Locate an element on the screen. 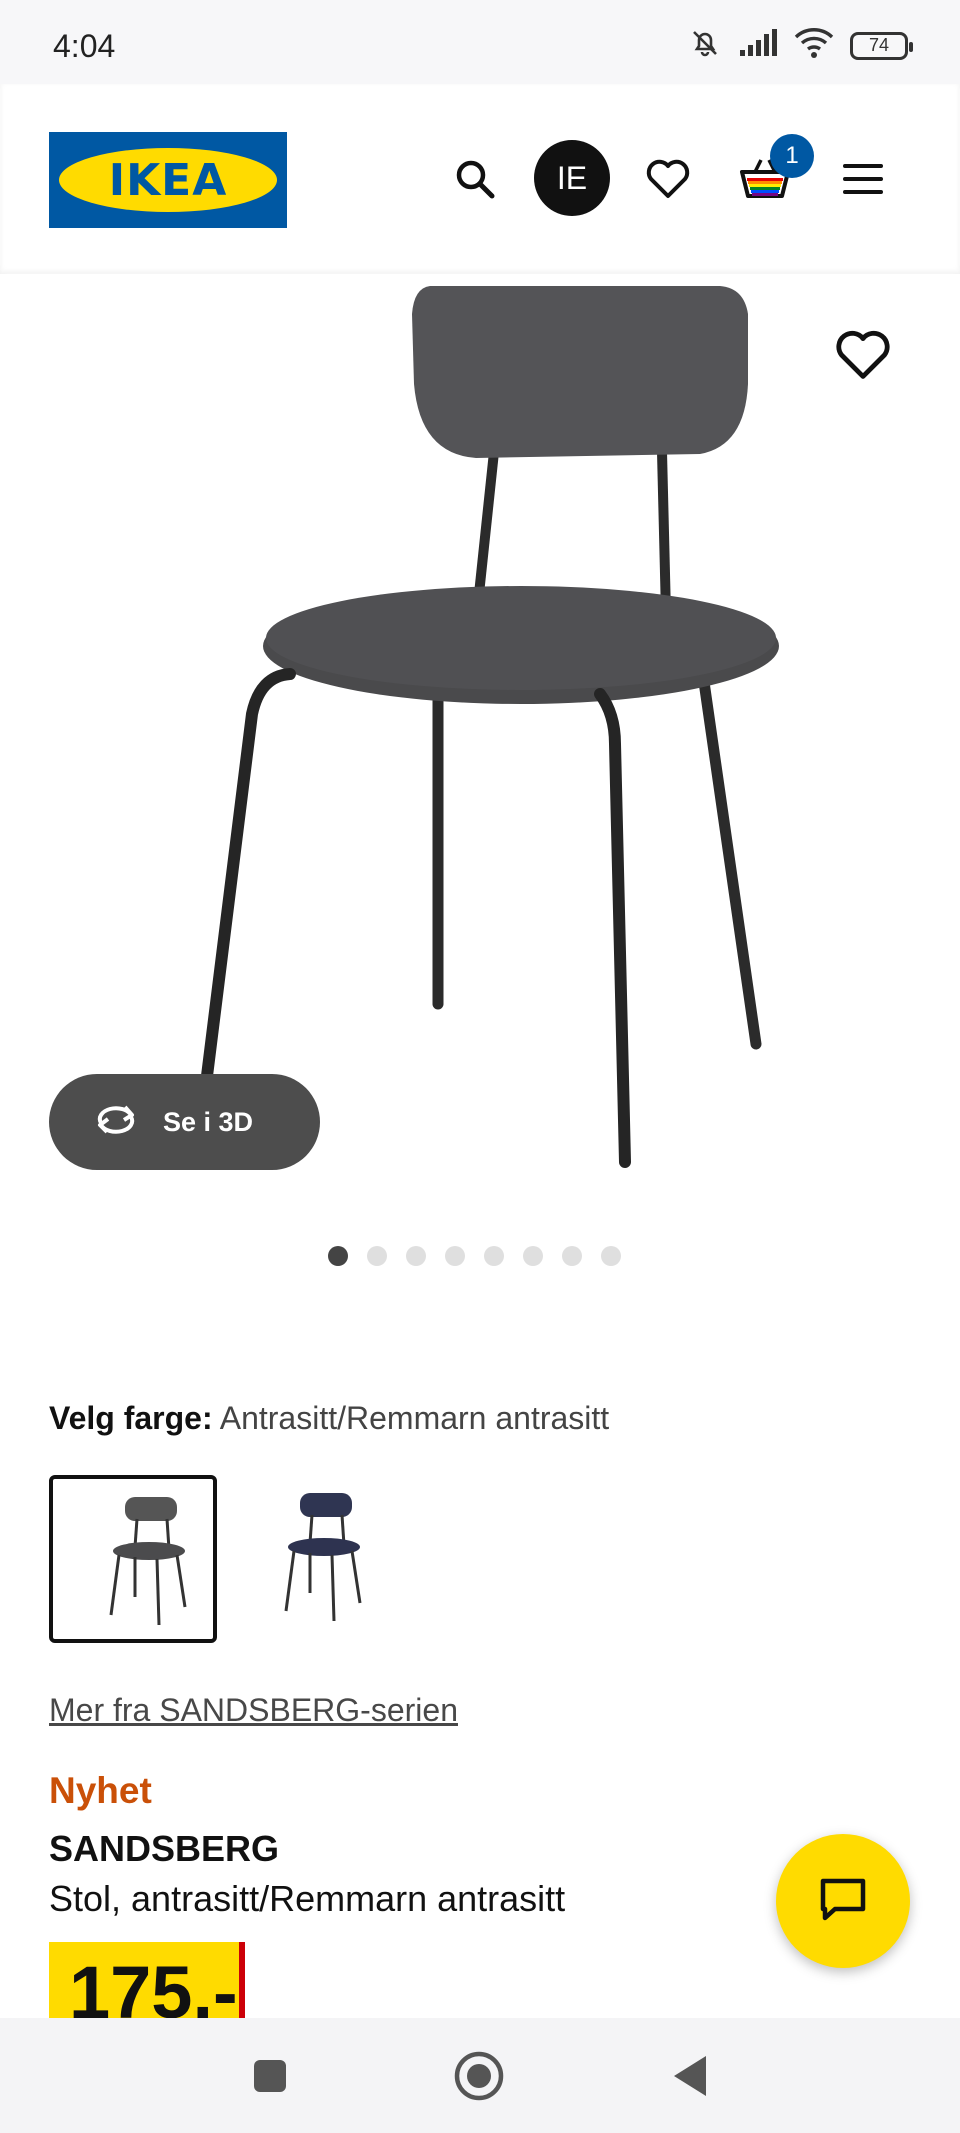  mute-icon is located at coordinates (705, 45).